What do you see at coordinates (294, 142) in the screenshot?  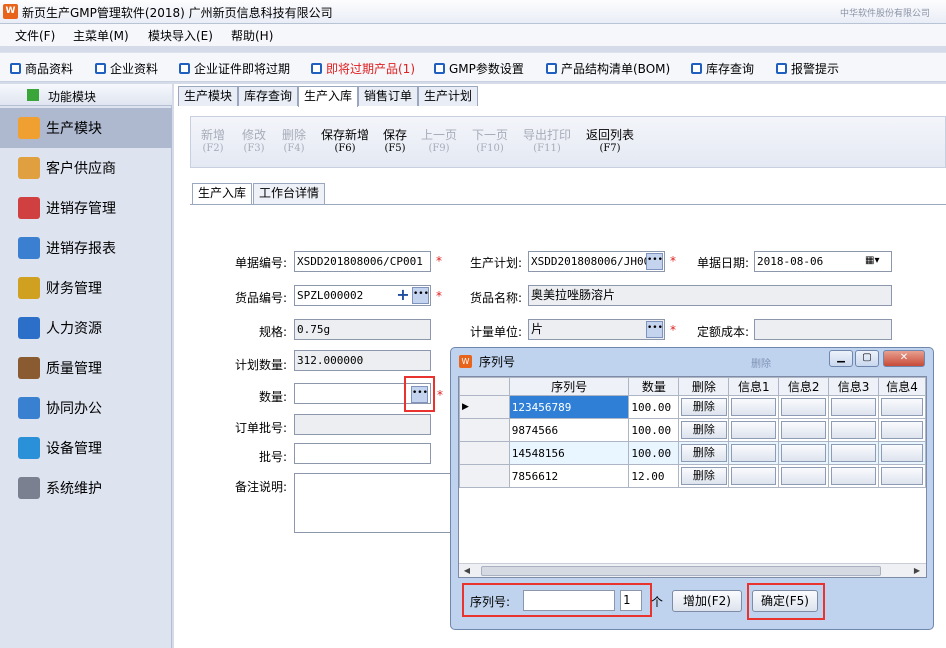 I see `delete-button: 删除 (F4)` at bounding box center [294, 142].